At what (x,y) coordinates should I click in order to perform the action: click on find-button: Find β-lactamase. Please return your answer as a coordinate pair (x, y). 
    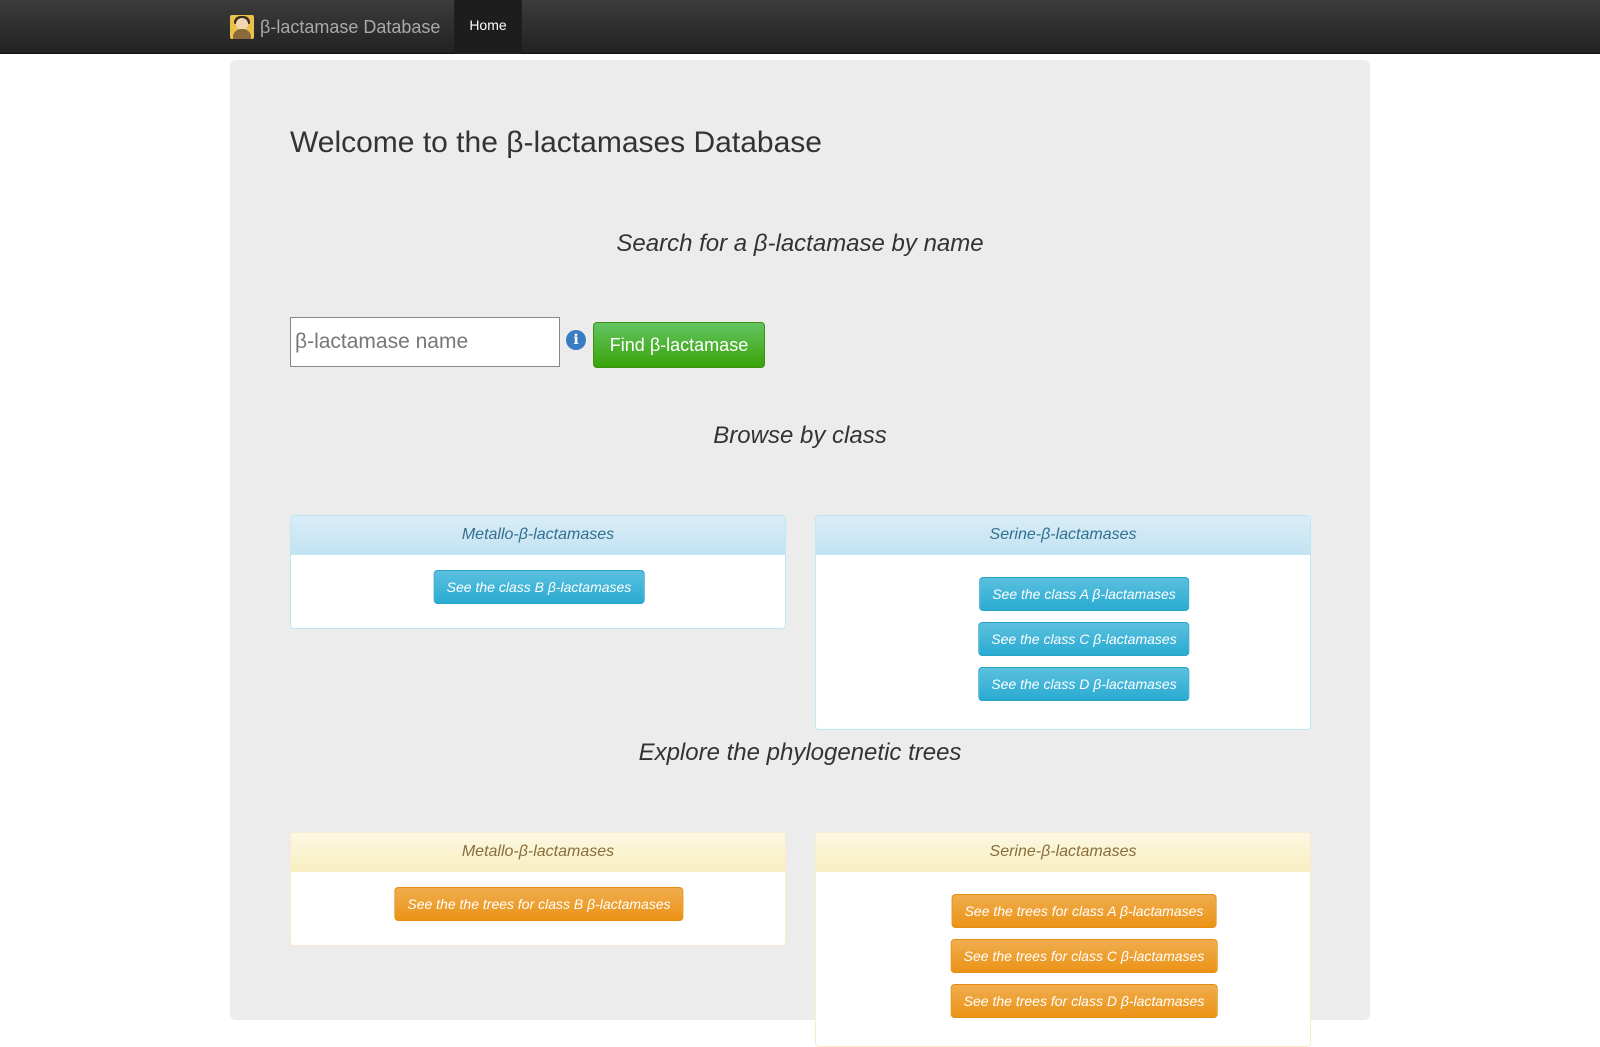
    Looking at the image, I should click on (679, 345).